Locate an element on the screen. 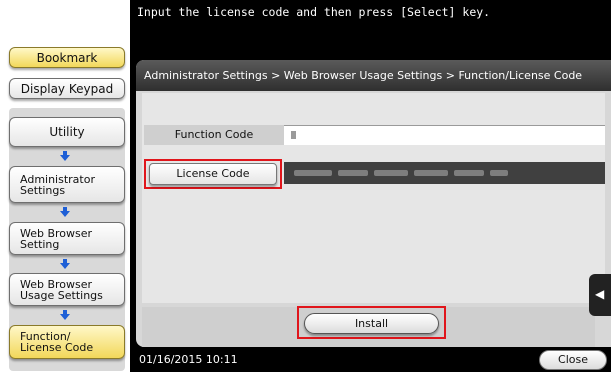 The width and height of the screenshot is (611, 372). arrow-left-icon: ◀ is located at coordinates (600, 294).